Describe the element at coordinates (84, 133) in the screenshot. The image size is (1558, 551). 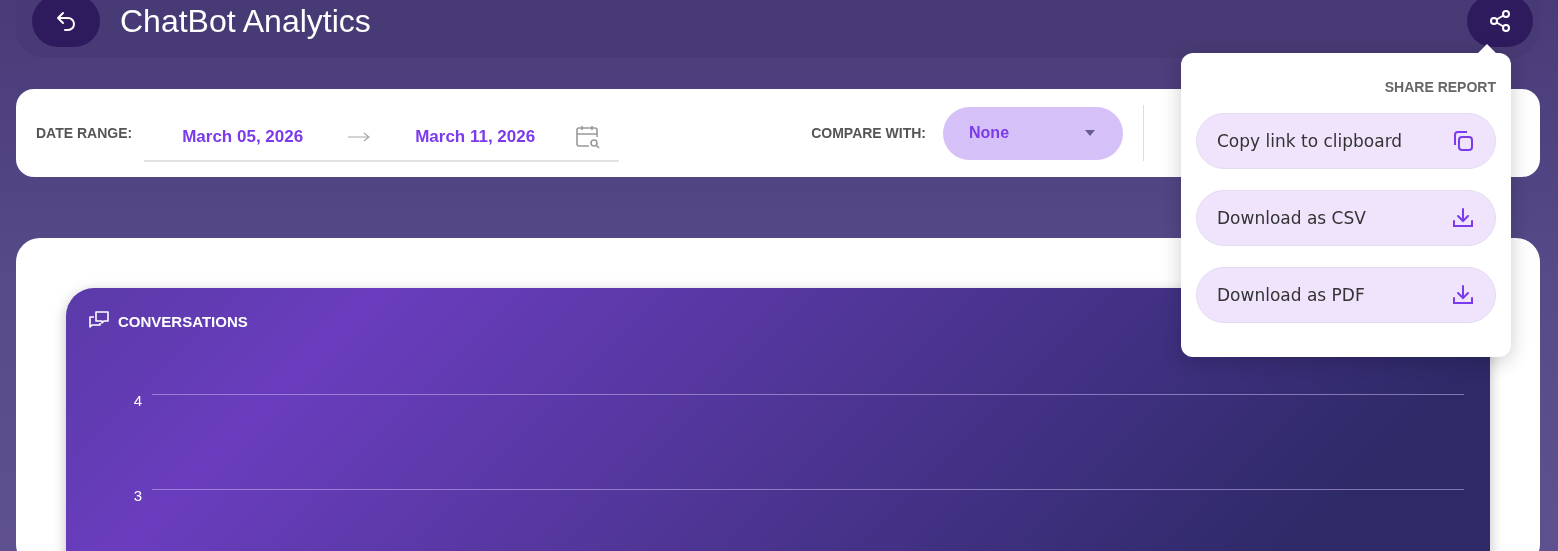
I see `date-range-label: DATE RANGE:` at that location.